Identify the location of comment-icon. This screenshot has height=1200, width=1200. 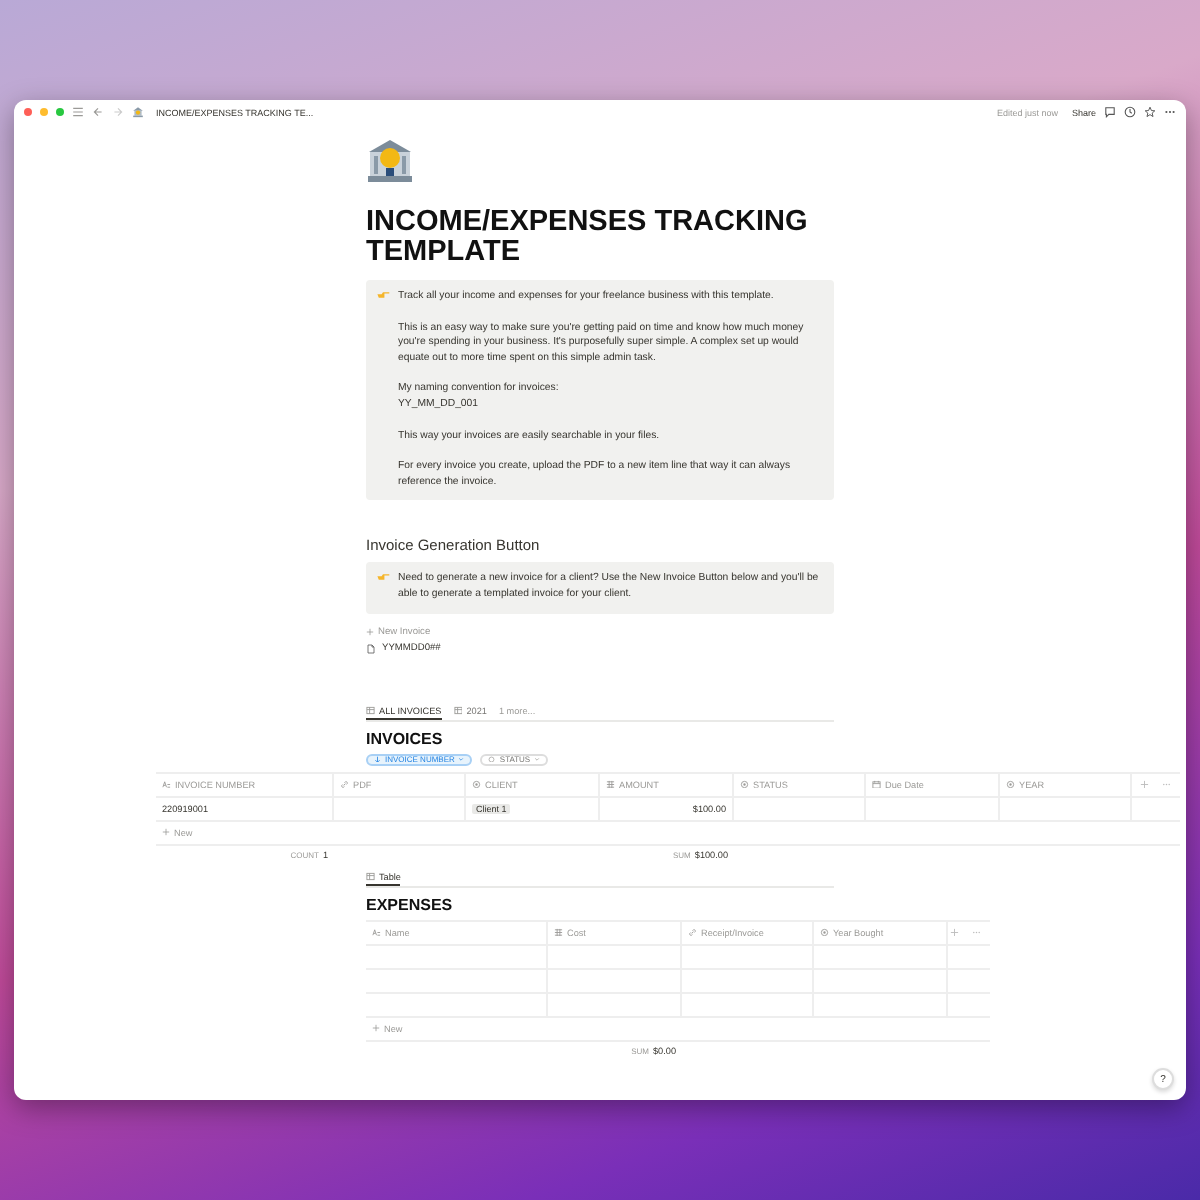
(1110, 112).